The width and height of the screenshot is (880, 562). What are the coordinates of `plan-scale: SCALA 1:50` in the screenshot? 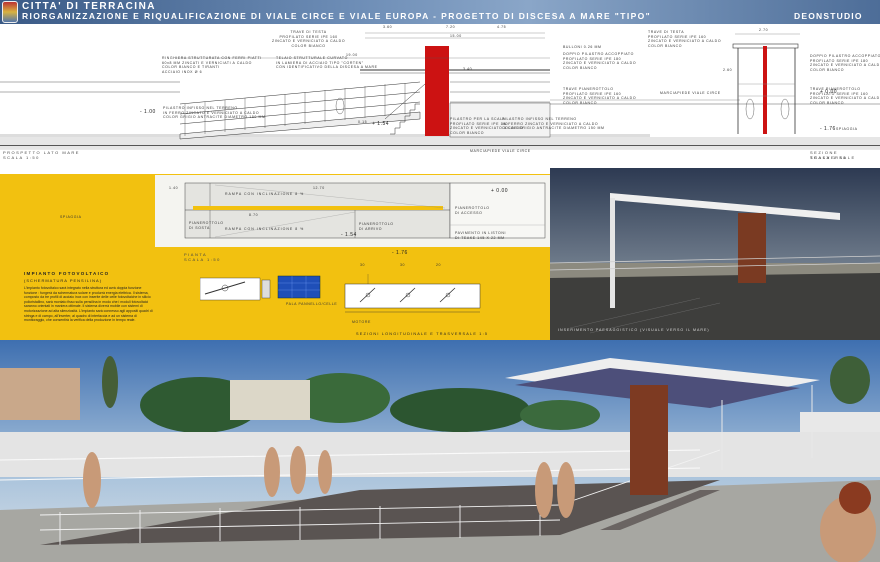 It's located at (202, 259).